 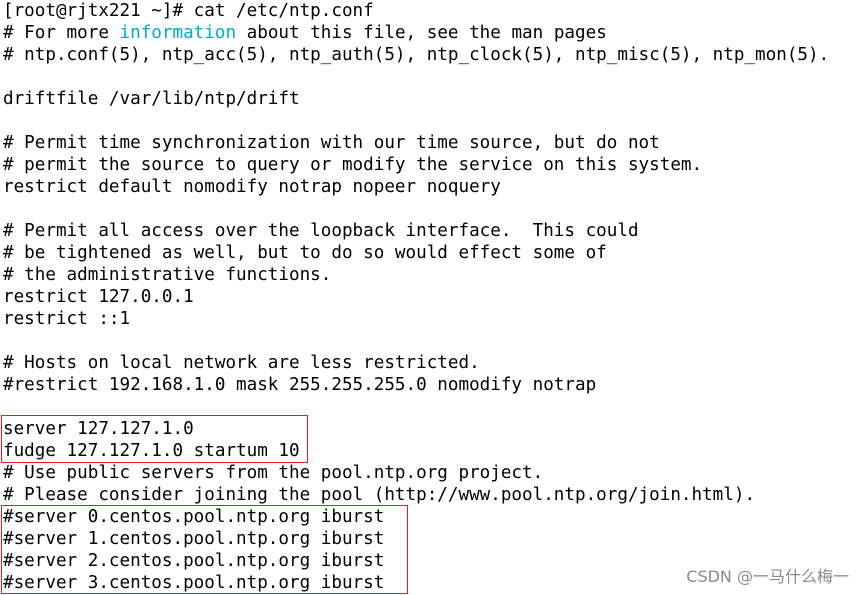 What do you see at coordinates (767, 576) in the screenshot?
I see `watermark: CSDN @一马什么梅一` at bounding box center [767, 576].